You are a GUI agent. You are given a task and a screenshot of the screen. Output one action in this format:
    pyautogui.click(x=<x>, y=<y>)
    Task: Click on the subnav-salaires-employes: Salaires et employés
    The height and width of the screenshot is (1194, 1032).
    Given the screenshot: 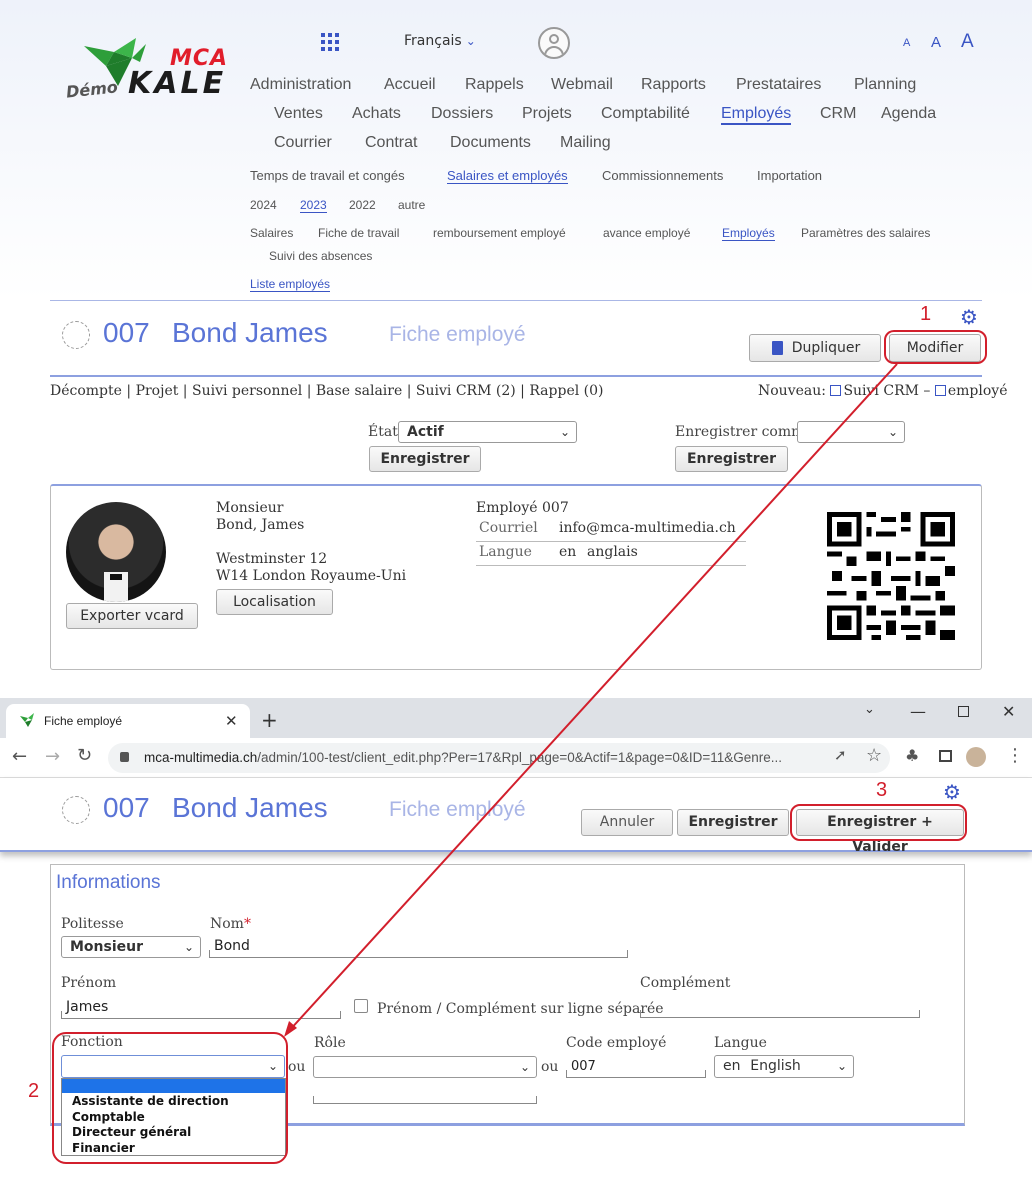 What is the action you would take?
    pyautogui.click(x=507, y=176)
    